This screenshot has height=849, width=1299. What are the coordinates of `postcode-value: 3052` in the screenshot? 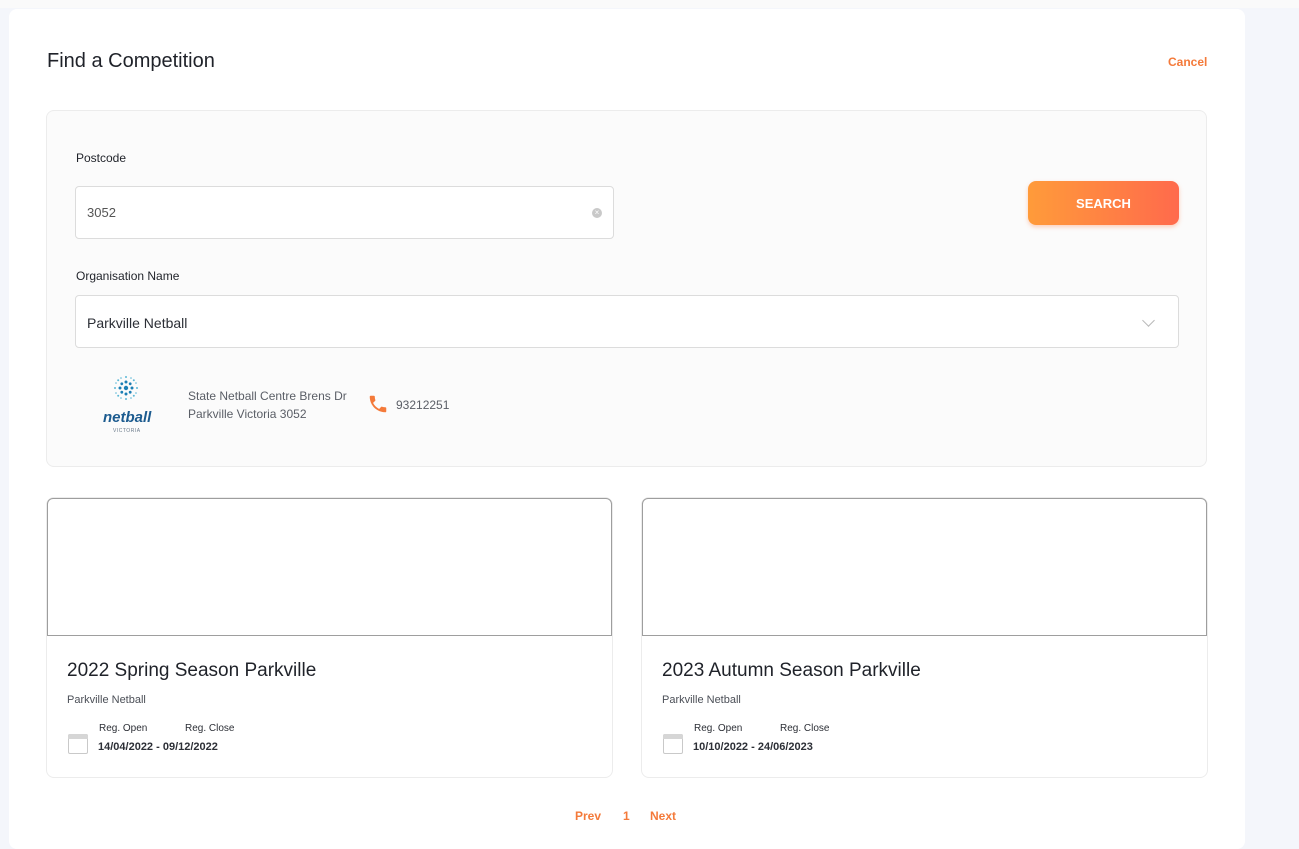 It's located at (101, 212).